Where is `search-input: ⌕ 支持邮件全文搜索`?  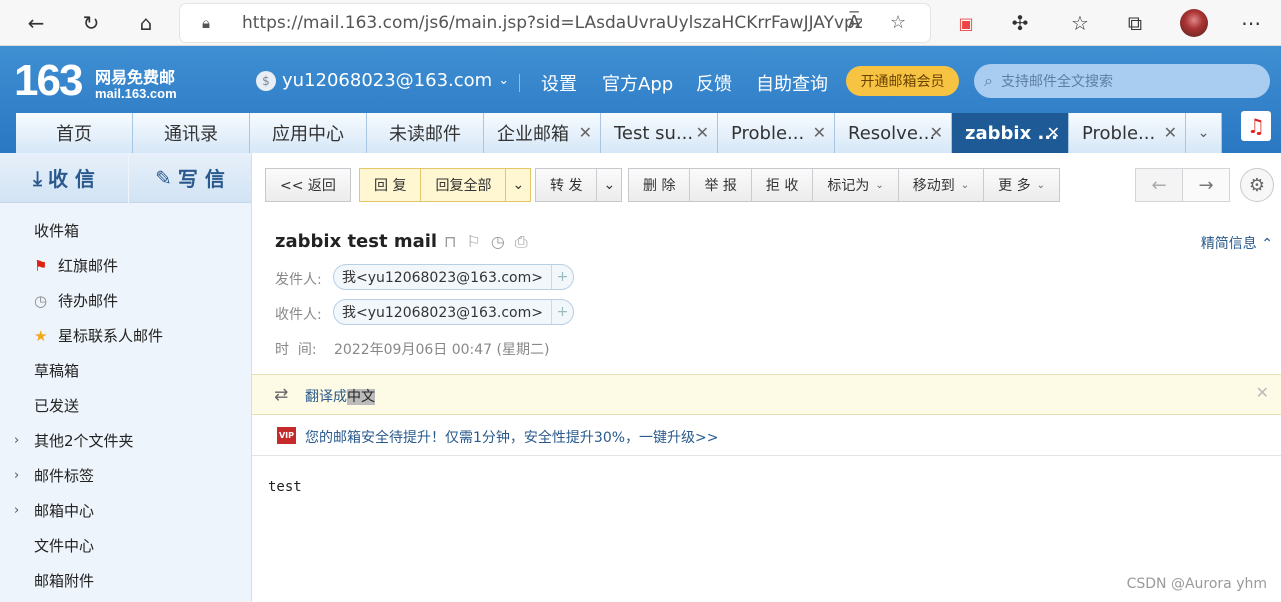 search-input: ⌕ 支持邮件全文搜索 is located at coordinates (1122, 81).